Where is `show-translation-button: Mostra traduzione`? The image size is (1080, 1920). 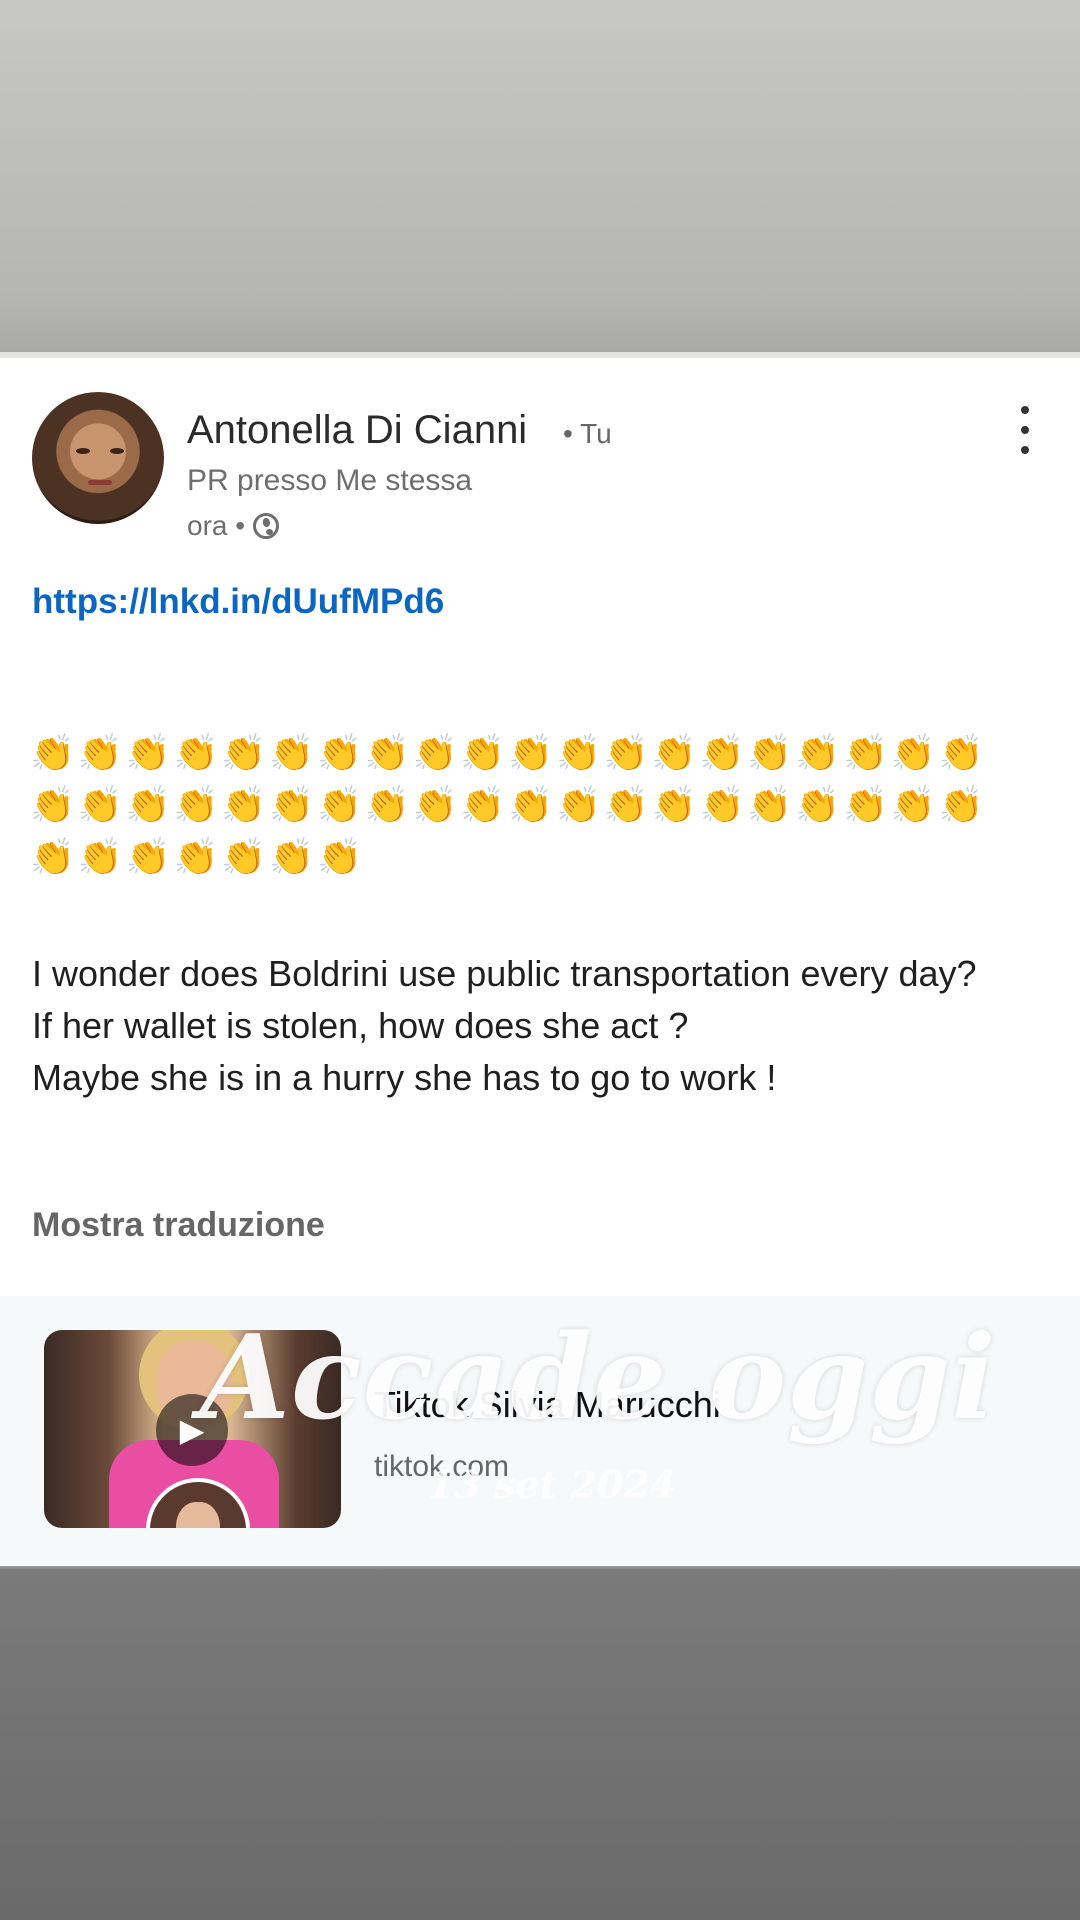 show-translation-button: Mostra traduzione is located at coordinates (178, 1225).